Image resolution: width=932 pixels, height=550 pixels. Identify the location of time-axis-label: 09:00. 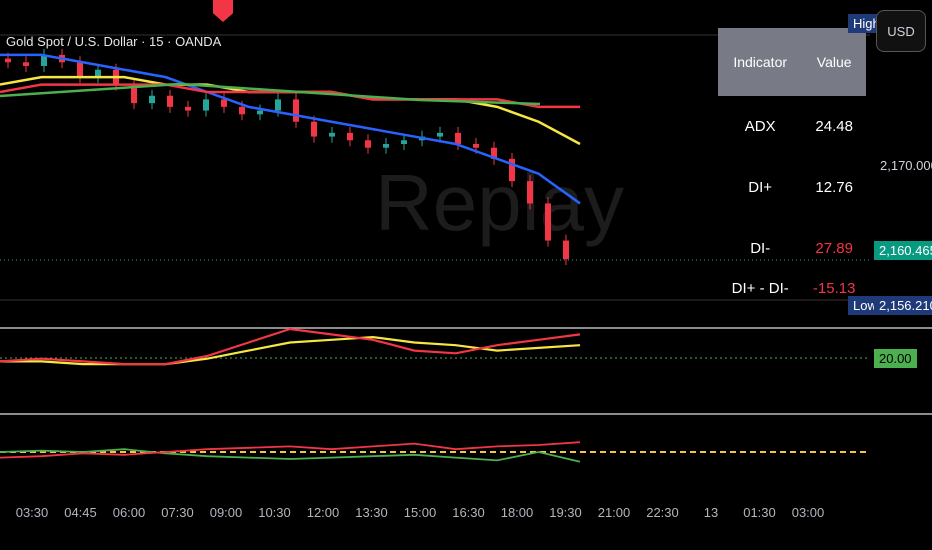
(226, 512).